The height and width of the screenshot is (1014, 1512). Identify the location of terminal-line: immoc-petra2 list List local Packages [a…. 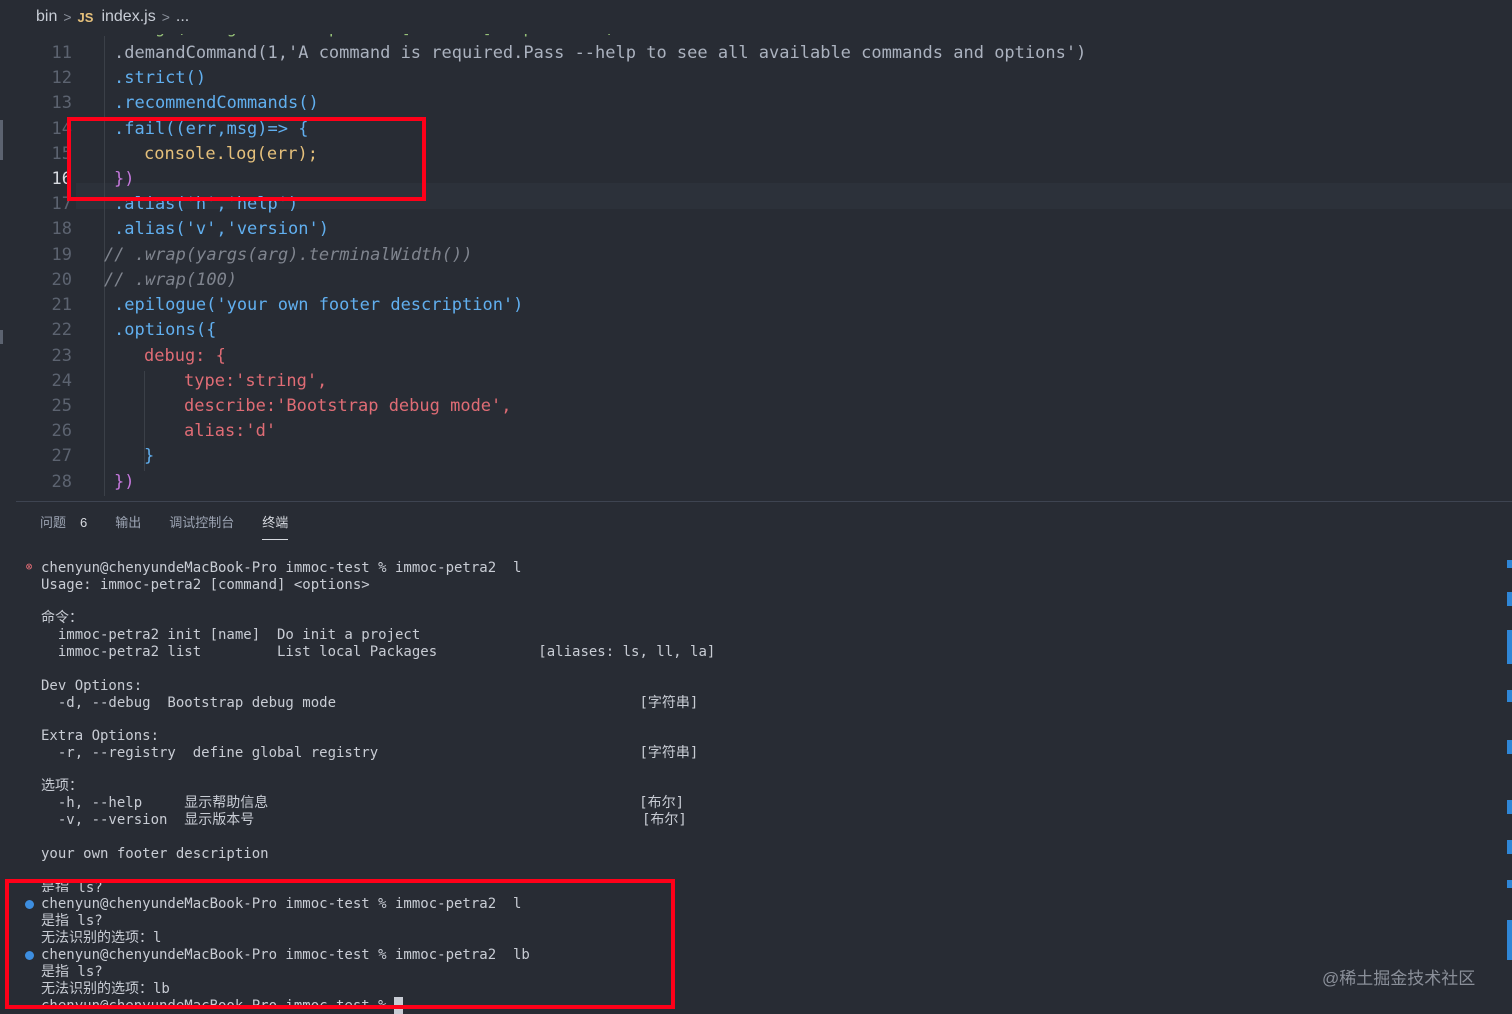
(378, 652).